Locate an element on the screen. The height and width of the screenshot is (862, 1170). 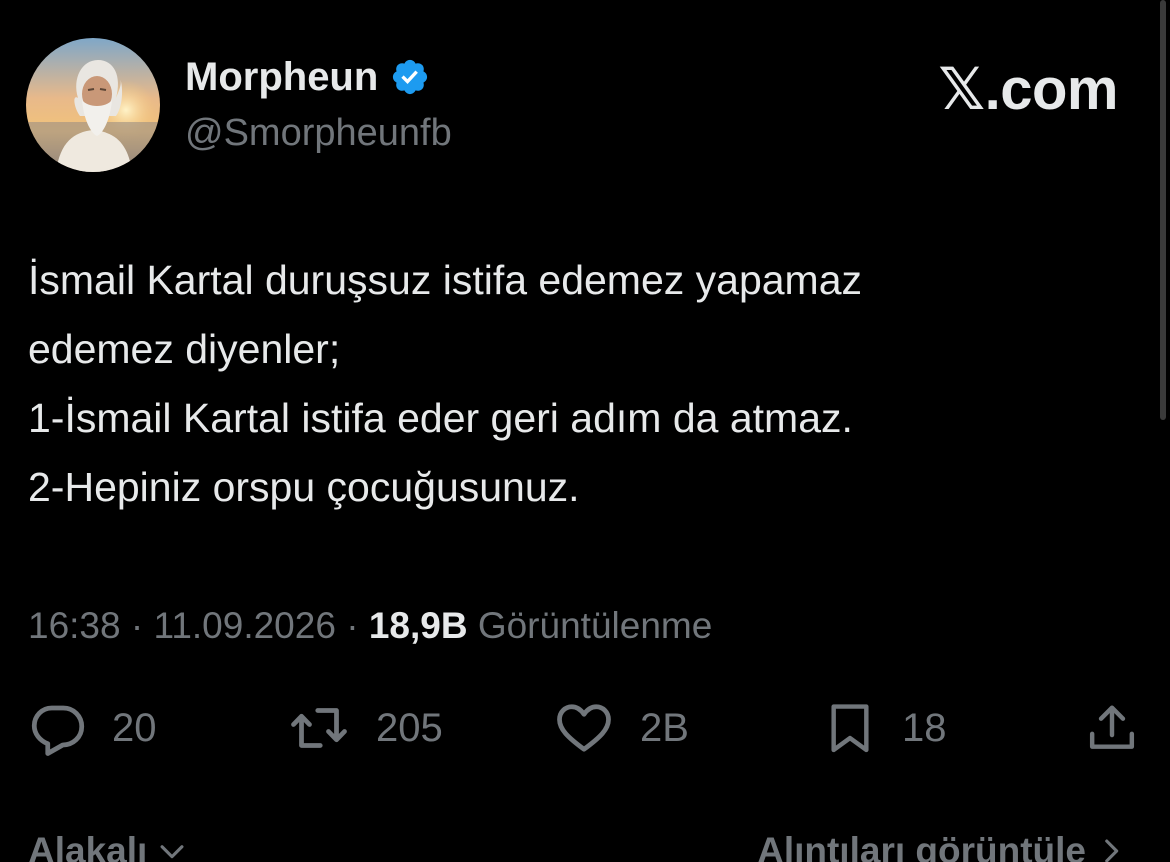
tweet-time: 16:38 is located at coordinates (74, 625).